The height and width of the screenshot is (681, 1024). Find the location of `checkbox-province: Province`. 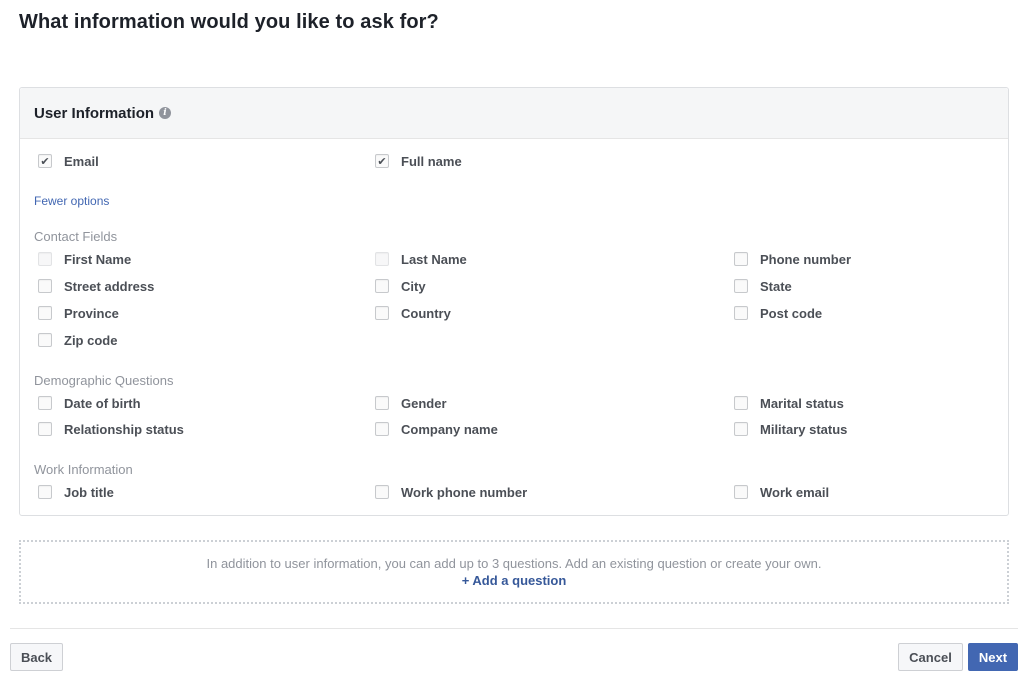

checkbox-province: Province is located at coordinates (78, 313).